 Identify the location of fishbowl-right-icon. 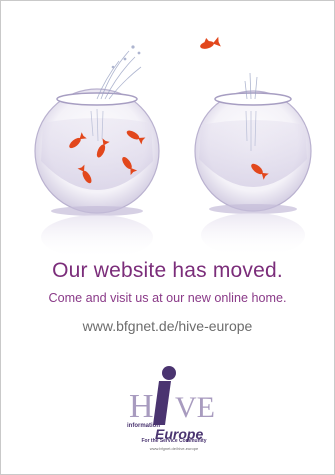
(253, 152).